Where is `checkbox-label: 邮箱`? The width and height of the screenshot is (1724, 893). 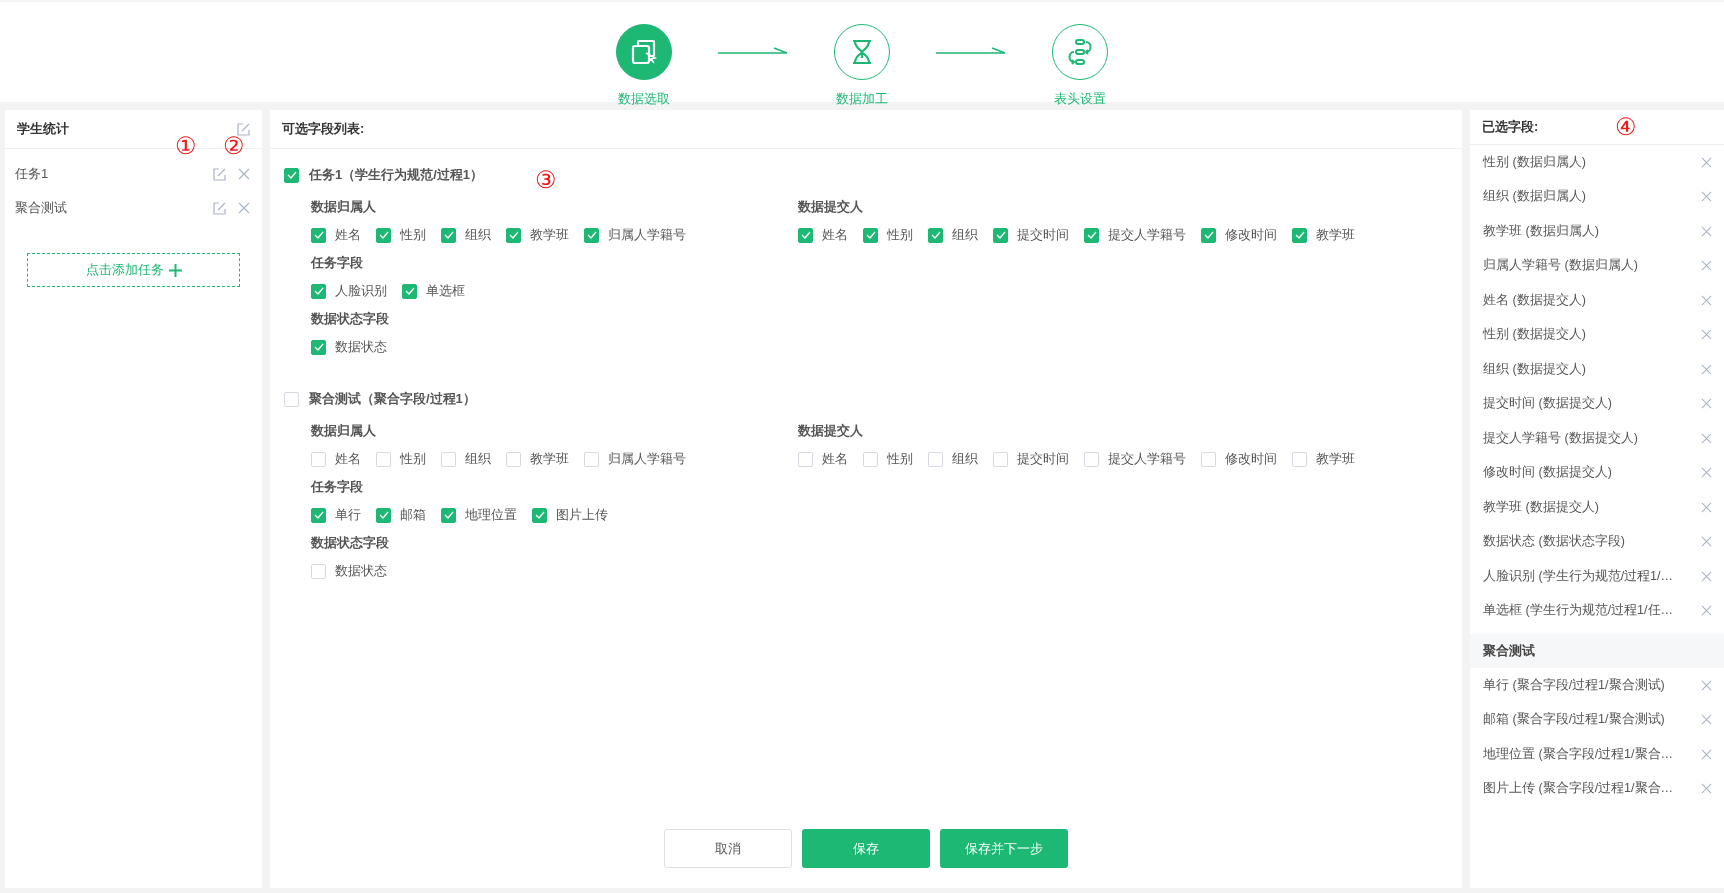 checkbox-label: 邮箱 is located at coordinates (413, 515).